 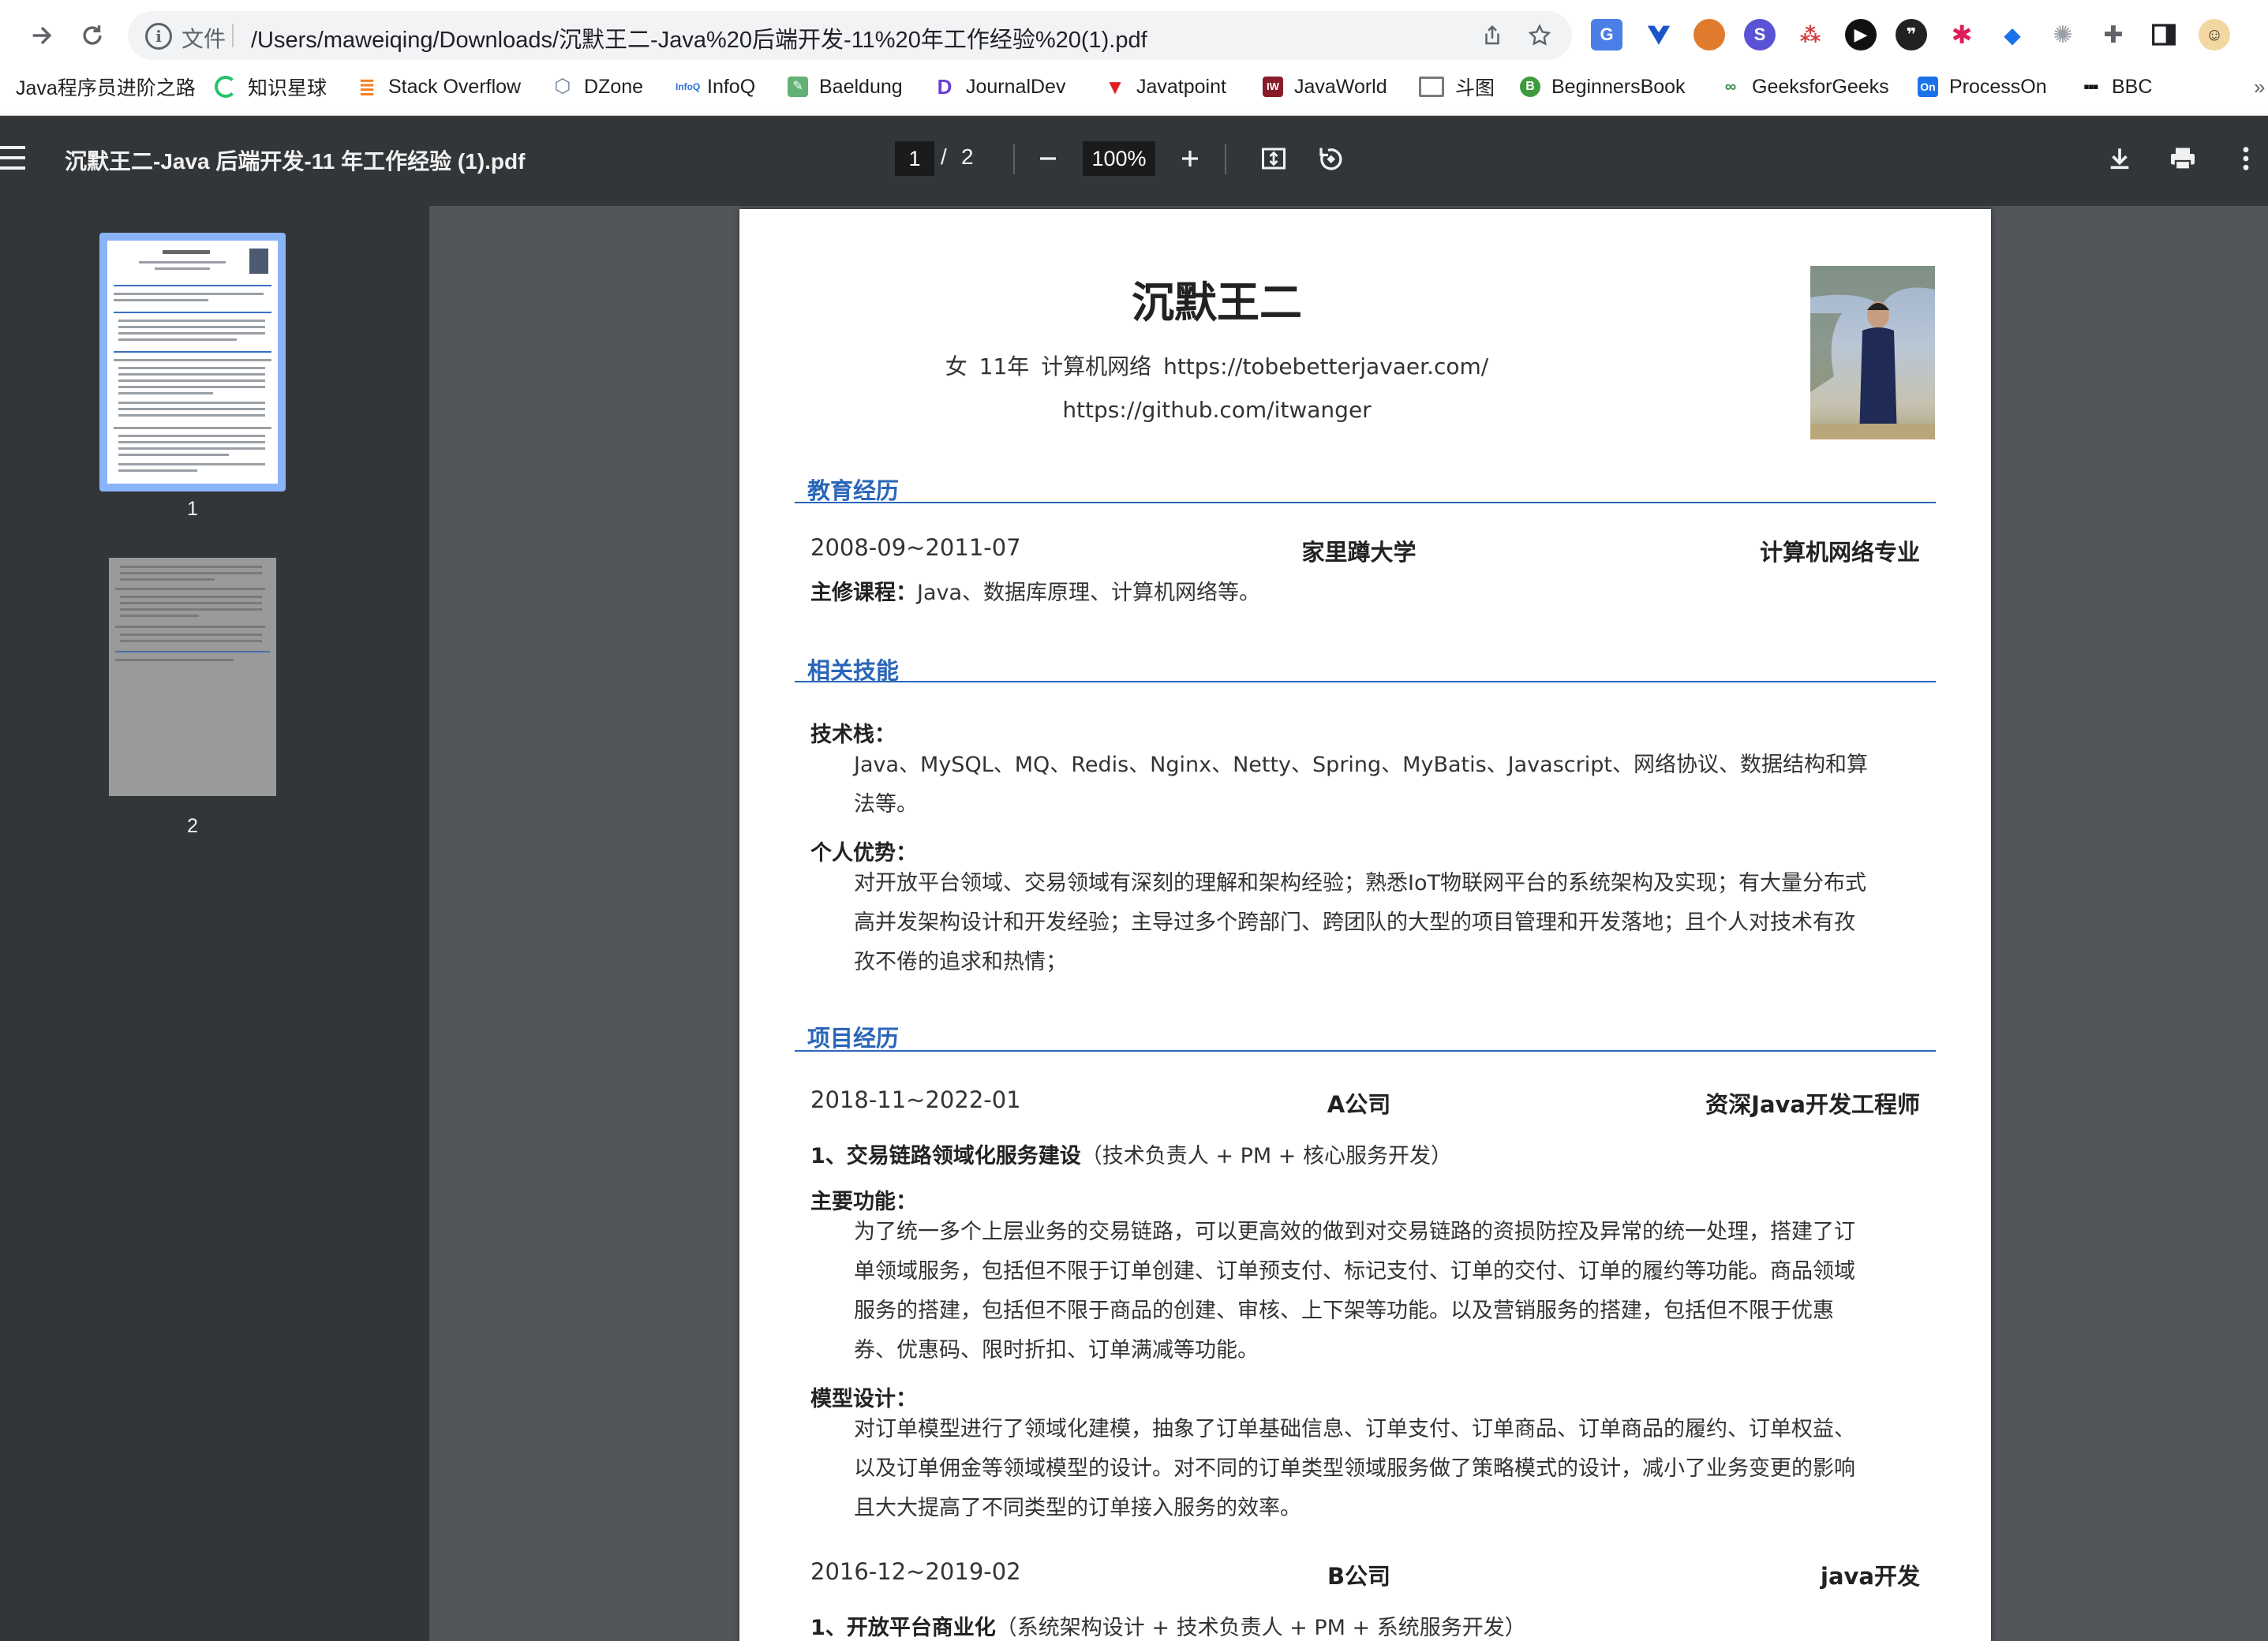 I want to click on bookmark-zsxq: 知识星球, so click(x=271, y=86).